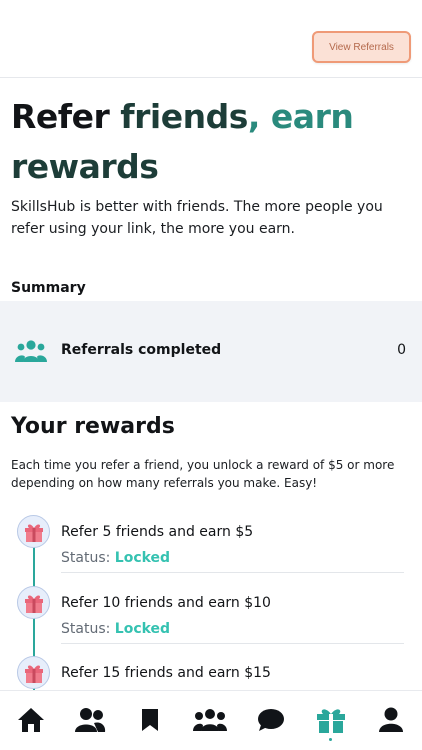  What do you see at coordinates (157, 532) in the screenshot?
I see `reward-title: Refer 5 friends and earn $5` at bounding box center [157, 532].